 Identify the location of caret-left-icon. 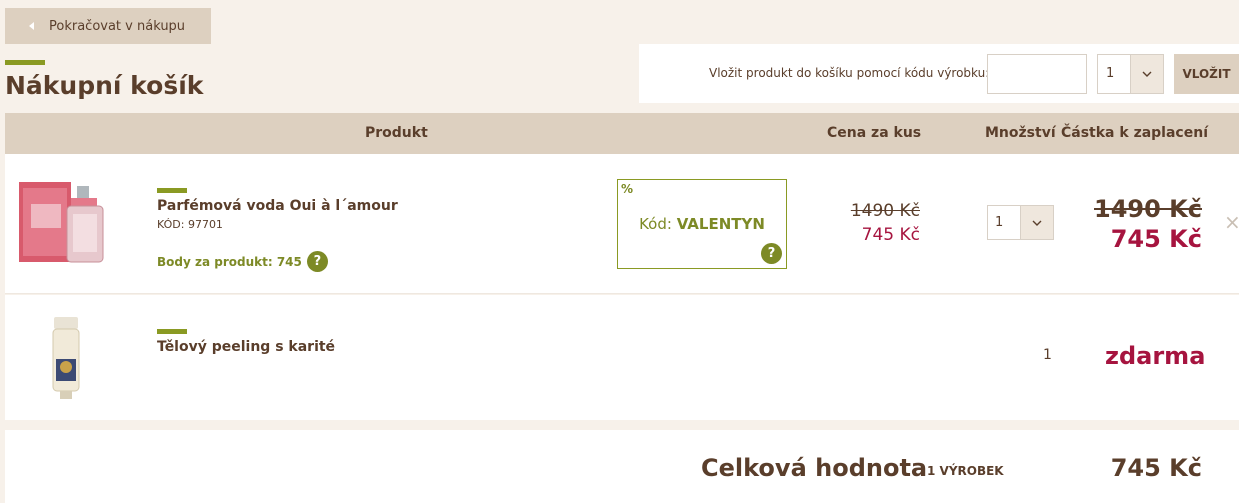
(31, 26).